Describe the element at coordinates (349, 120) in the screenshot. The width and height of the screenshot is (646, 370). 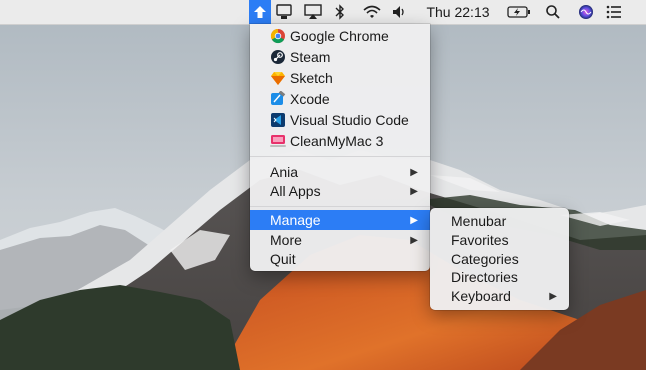
I see `menu-item-label: Visual Studio Code` at that location.